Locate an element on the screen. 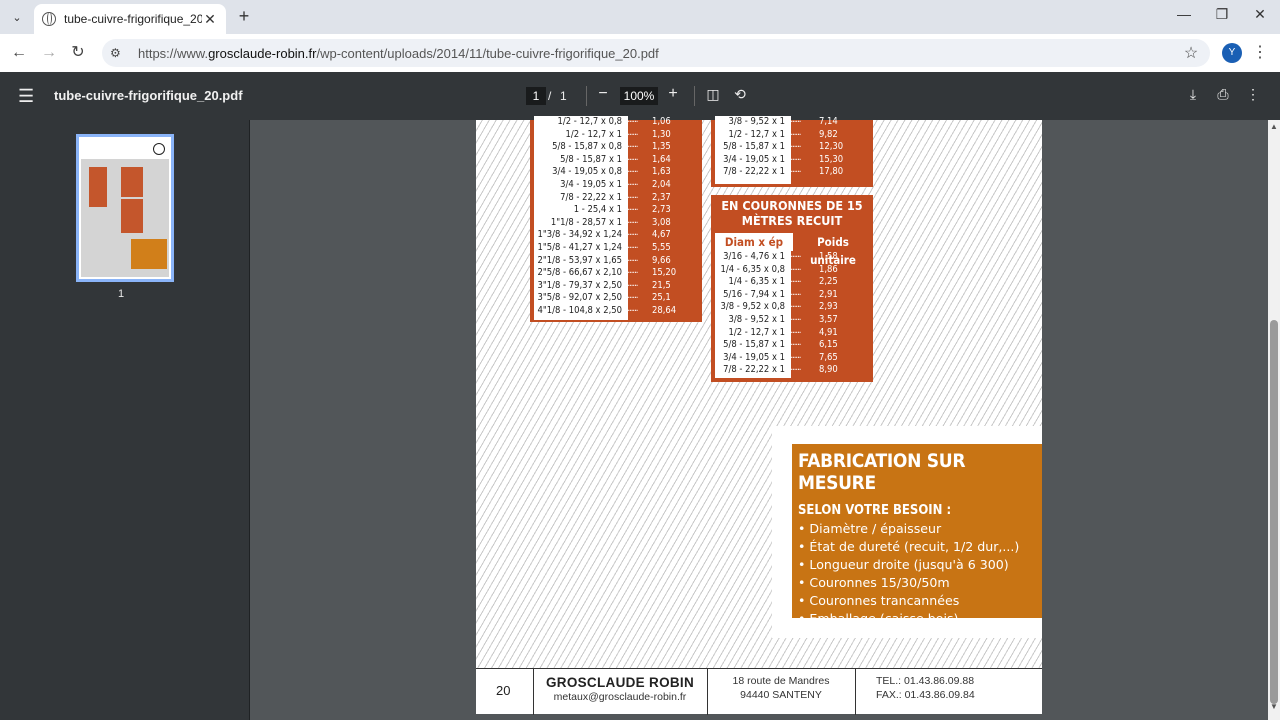 Image resolution: width=1280 pixels, height=720 pixels. download-icon: ⤓ is located at coordinates (1193, 94).